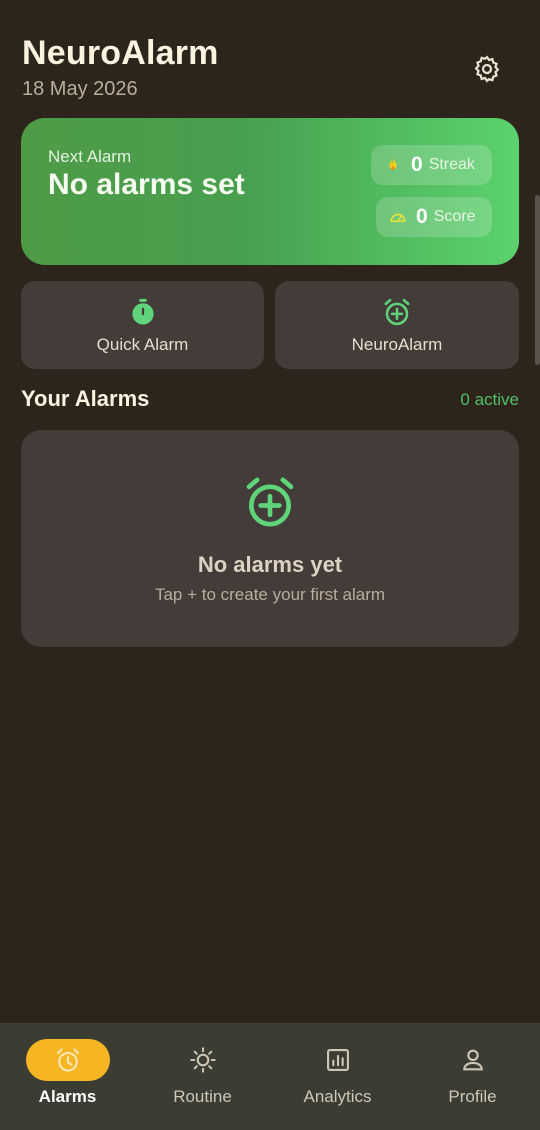 The image size is (540, 1130). I want to click on nav-item-alarms: Alarms, so click(67, 1076).